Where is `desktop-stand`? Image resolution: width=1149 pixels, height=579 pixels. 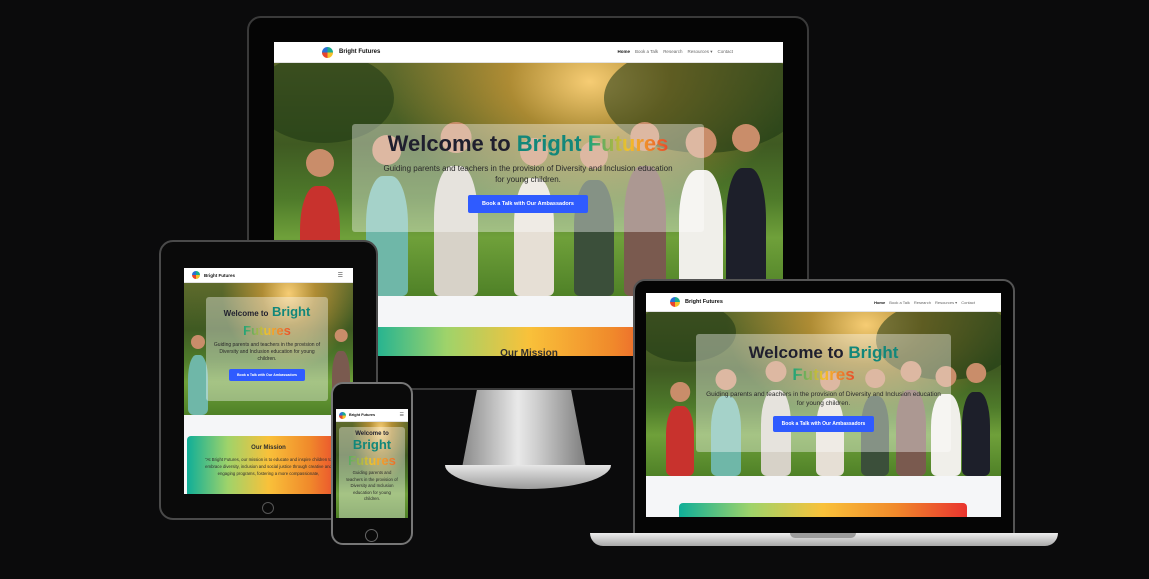 desktop-stand is located at coordinates (524, 429).